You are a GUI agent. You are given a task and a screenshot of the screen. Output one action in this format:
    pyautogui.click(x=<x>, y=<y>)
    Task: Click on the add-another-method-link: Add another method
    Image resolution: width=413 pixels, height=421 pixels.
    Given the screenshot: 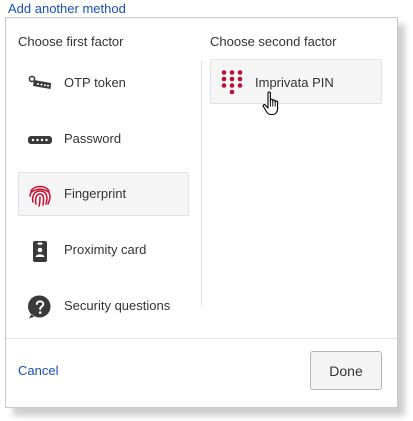 What is the action you would take?
    pyautogui.click(x=67, y=8)
    